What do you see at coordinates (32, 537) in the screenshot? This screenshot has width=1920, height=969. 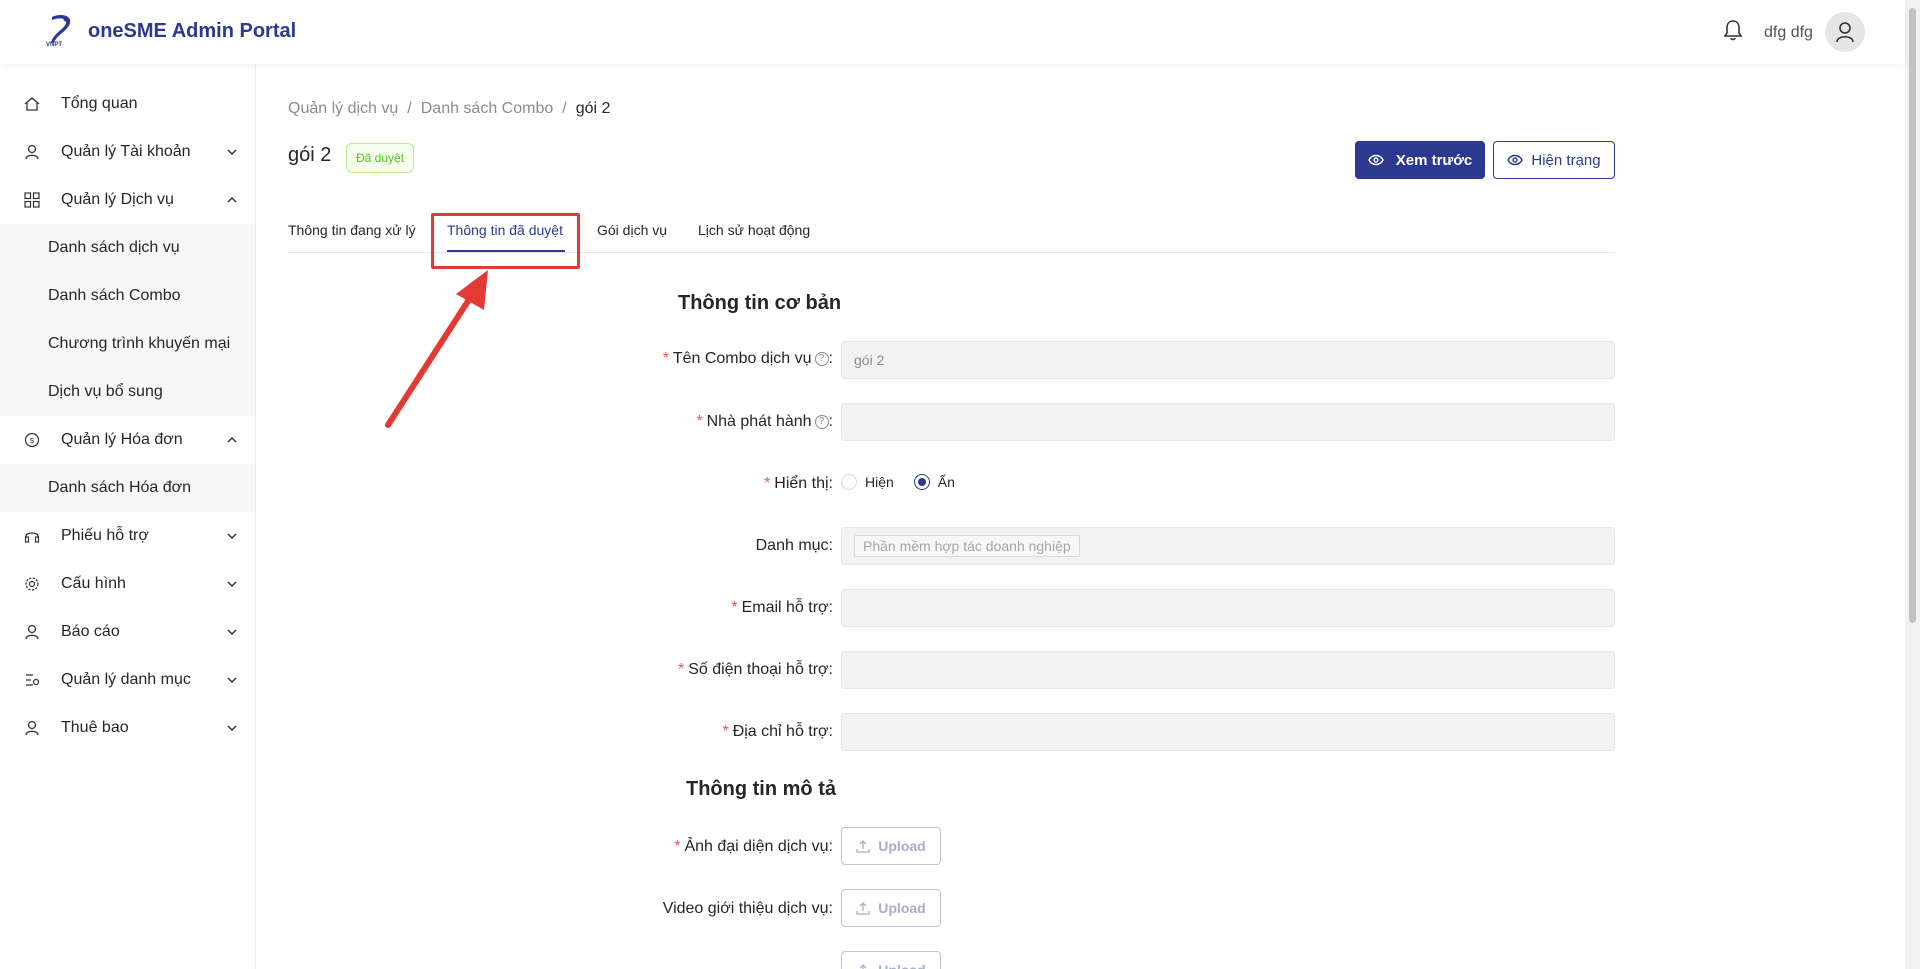 I see `headset-icon` at bounding box center [32, 537].